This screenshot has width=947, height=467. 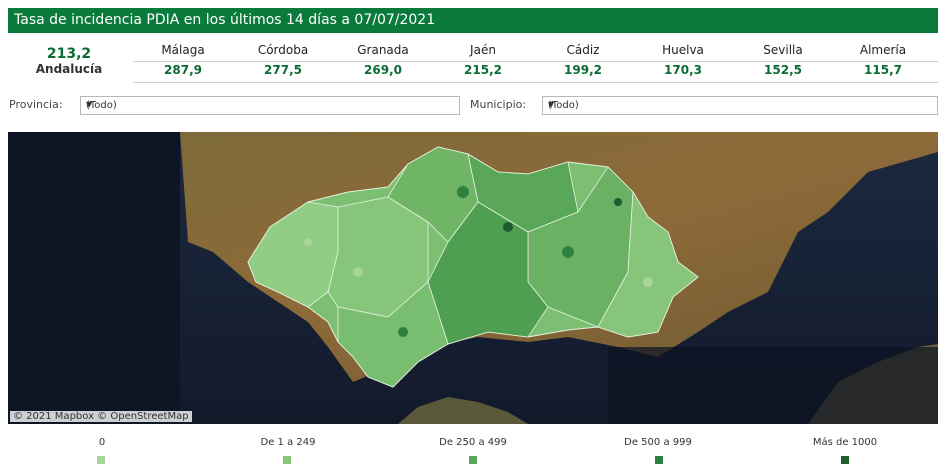 What do you see at coordinates (683, 50) in the screenshot?
I see `province-name: Huelva` at bounding box center [683, 50].